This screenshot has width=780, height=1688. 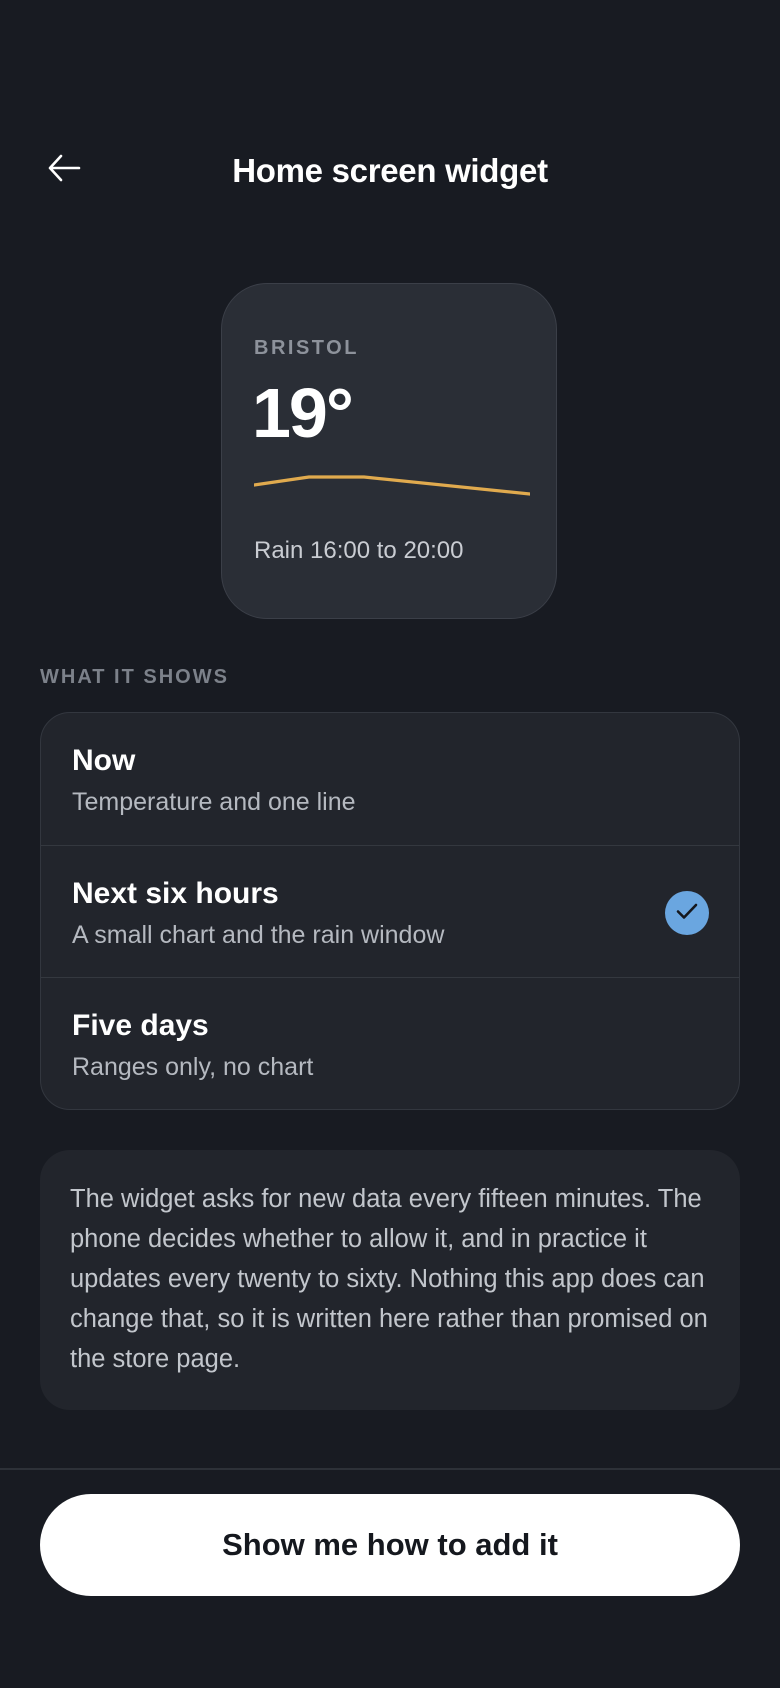 I want to click on option-description: Temperature and one line, so click(x=214, y=802).